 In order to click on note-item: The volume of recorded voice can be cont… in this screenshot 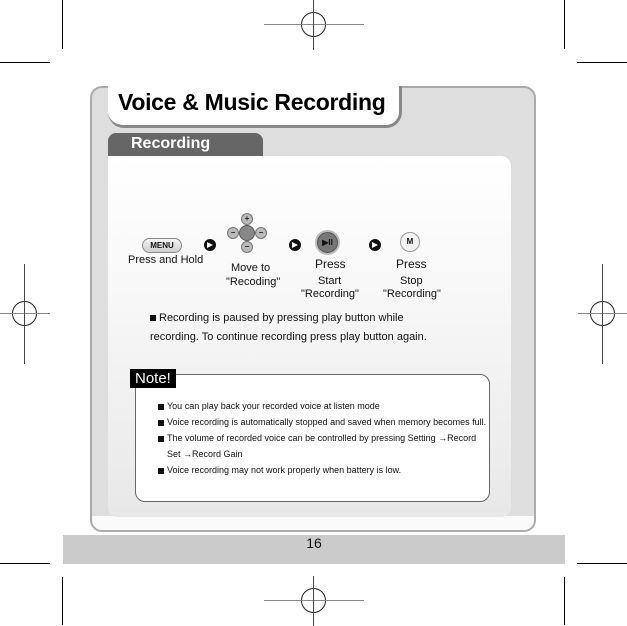, I will do `click(323, 446)`.